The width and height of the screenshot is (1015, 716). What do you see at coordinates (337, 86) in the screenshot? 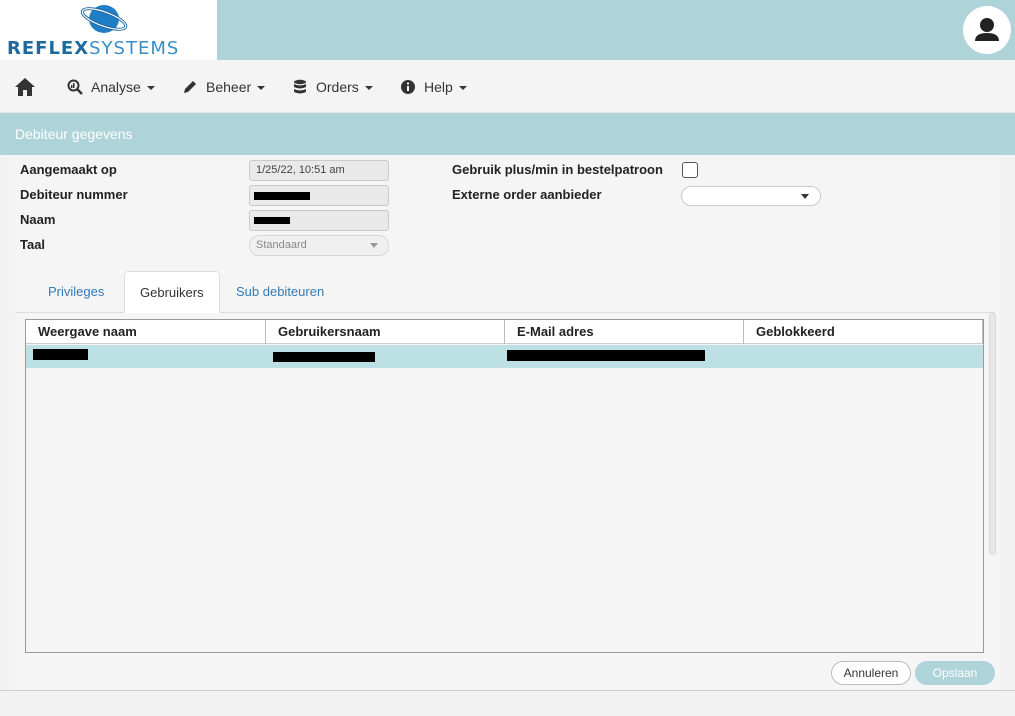
I see `nav-orders-label: Orders` at bounding box center [337, 86].